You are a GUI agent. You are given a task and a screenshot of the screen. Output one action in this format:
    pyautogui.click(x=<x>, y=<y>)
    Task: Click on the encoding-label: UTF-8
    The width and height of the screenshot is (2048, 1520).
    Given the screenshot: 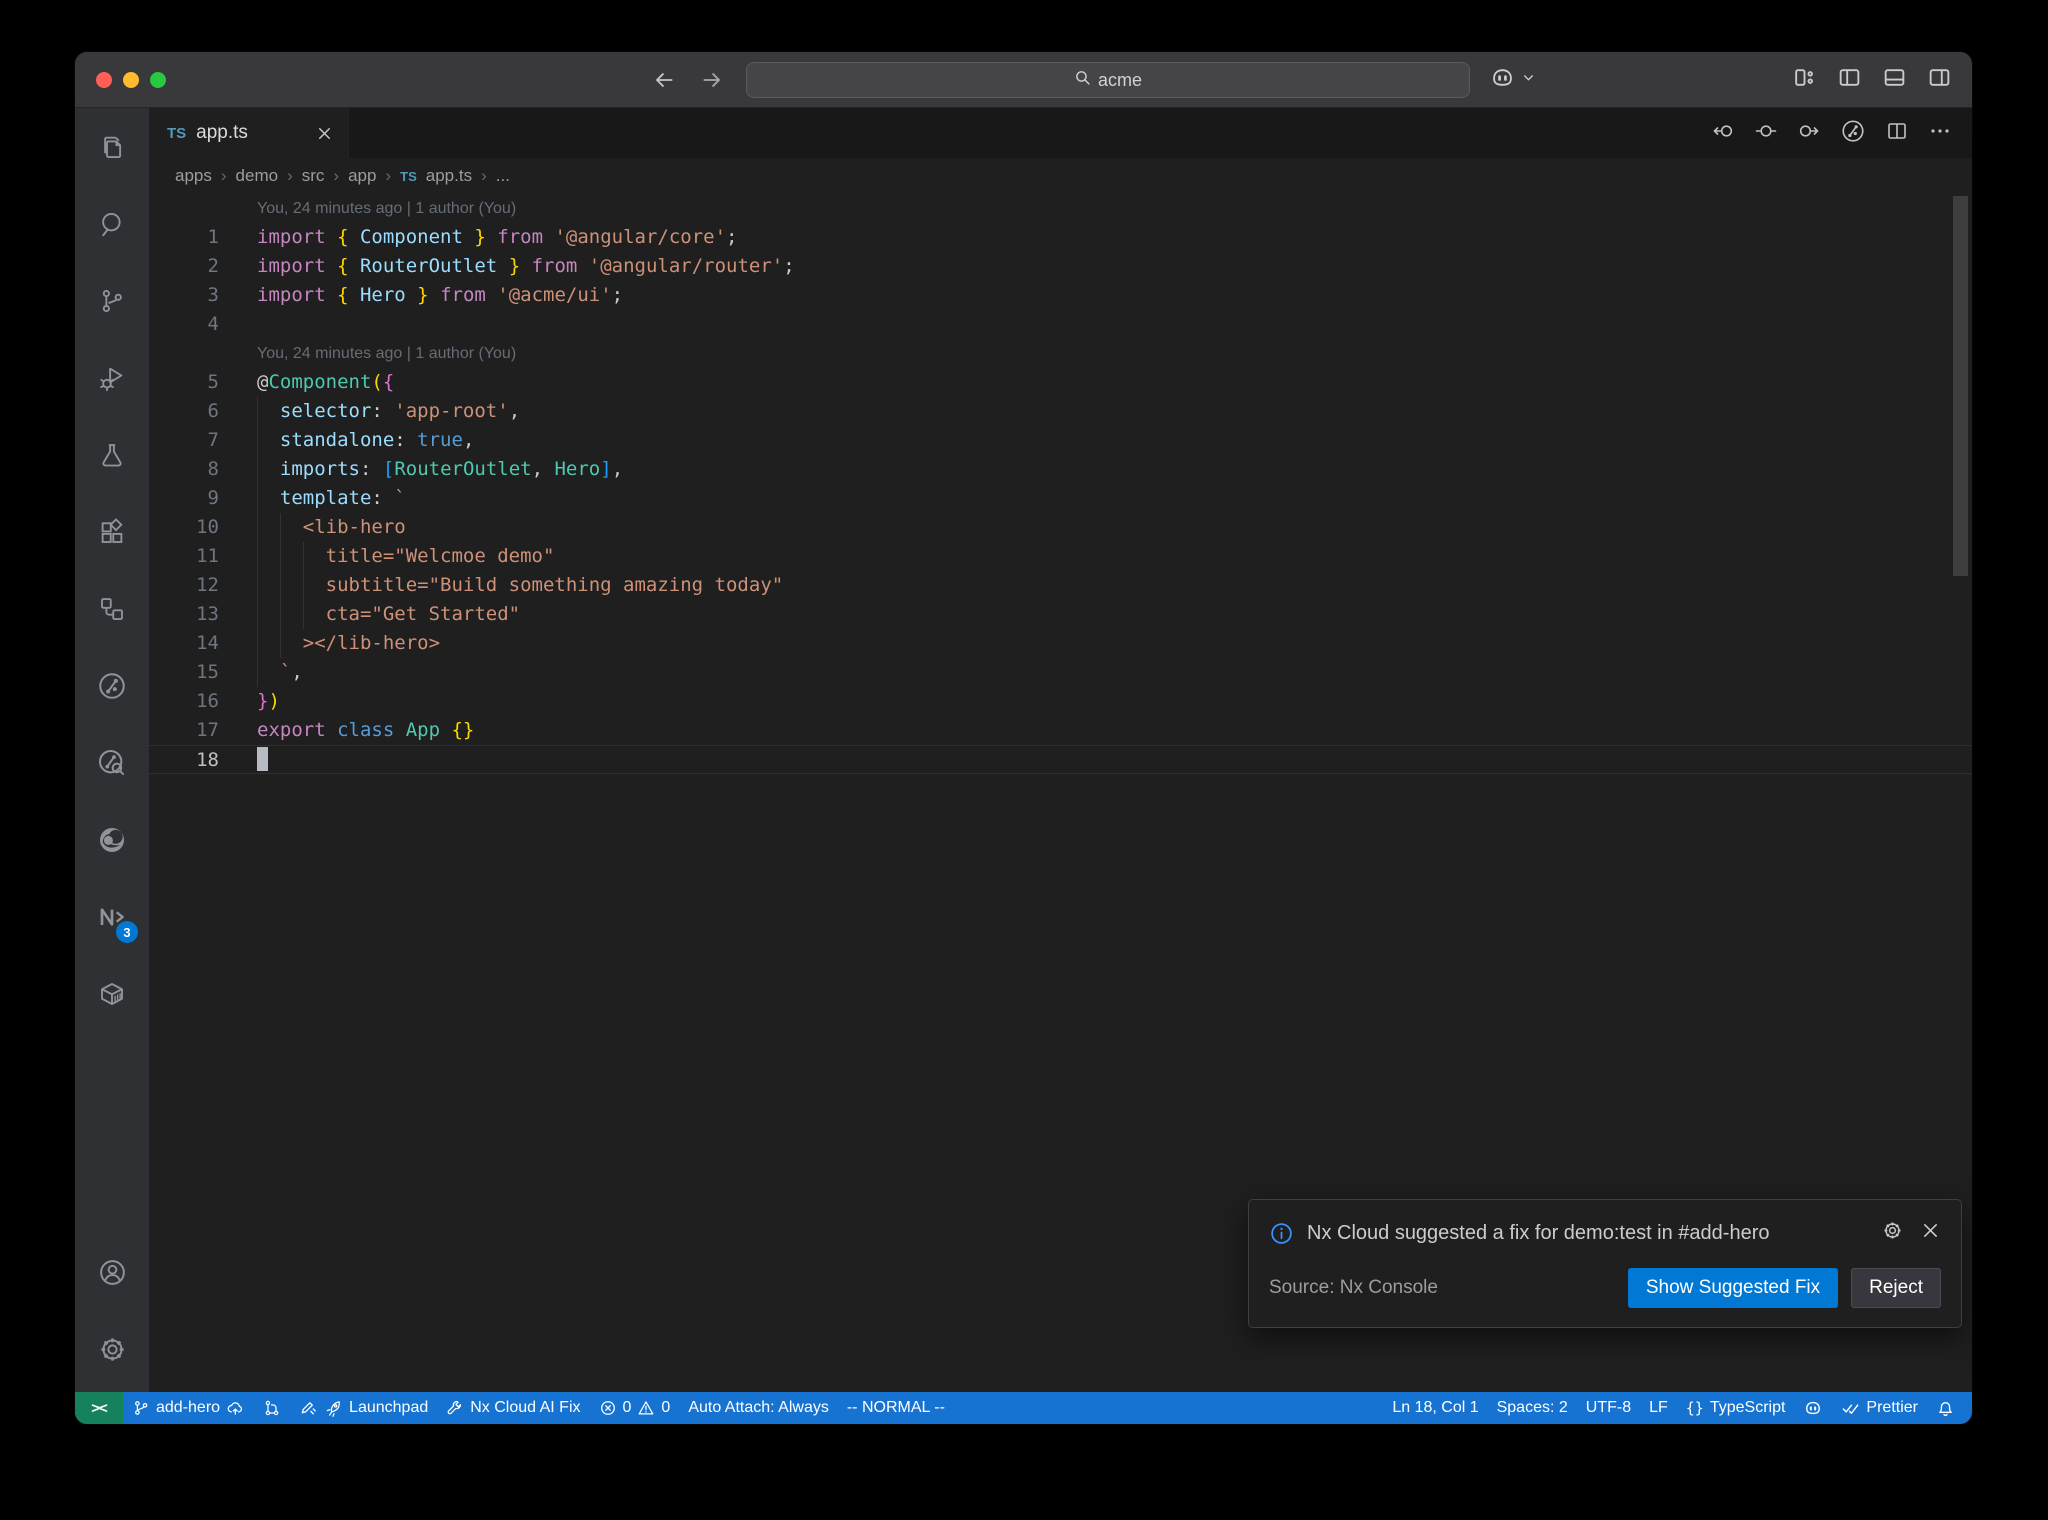 What is the action you would take?
    pyautogui.click(x=1608, y=1407)
    